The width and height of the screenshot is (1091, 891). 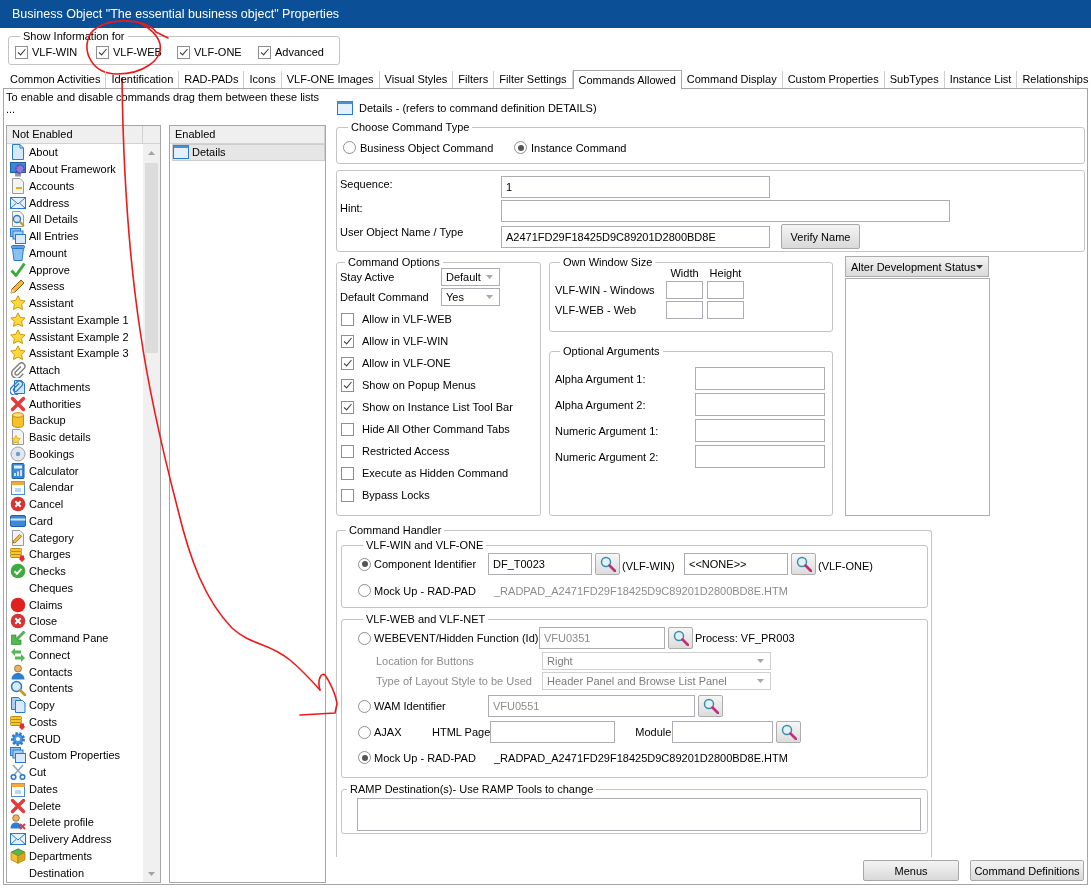 What do you see at coordinates (911, 870) in the screenshot?
I see `dialog-button: Menus` at bounding box center [911, 870].